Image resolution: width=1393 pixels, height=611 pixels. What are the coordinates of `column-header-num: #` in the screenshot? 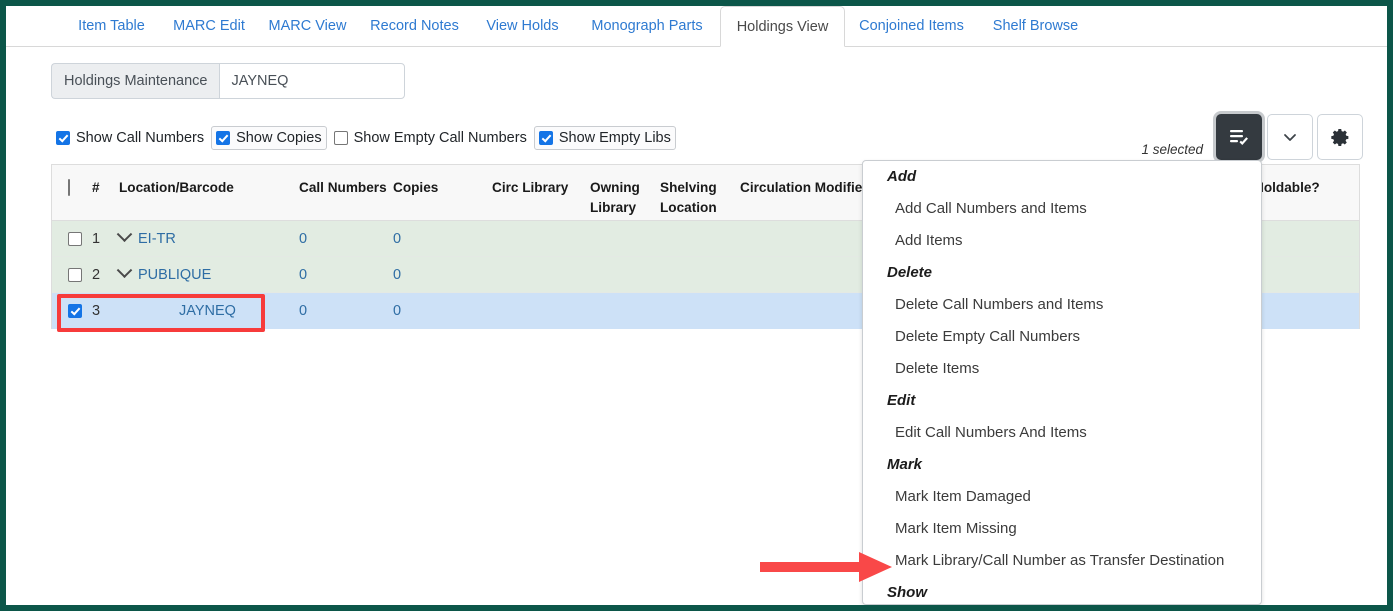 It's located at (105, 192).